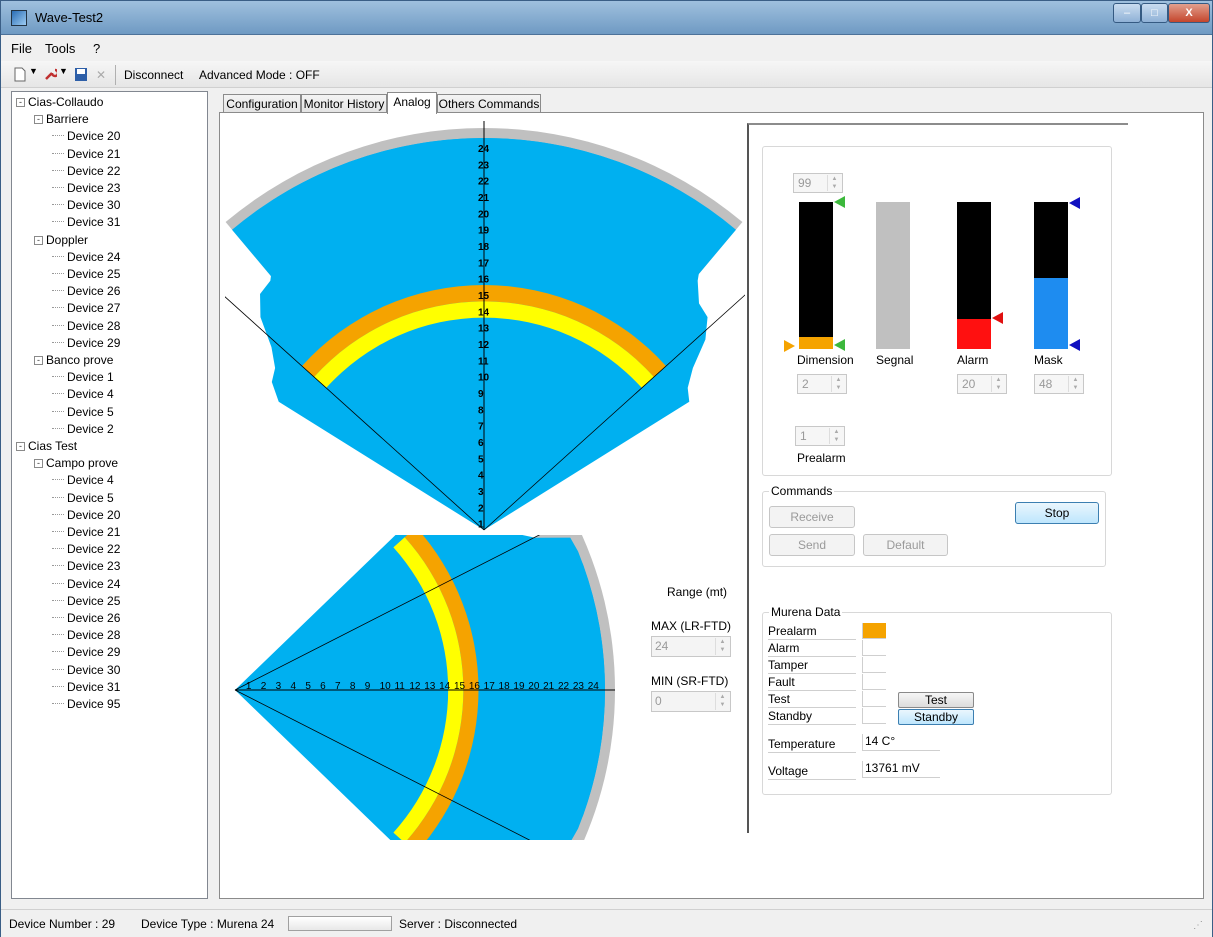 The width and height of the screenshot is (1213, 937). What do you see at coordinates (1057, 513) in the screenshot?
I see `stop-button: Stop` at bounding box center [1057, 513].